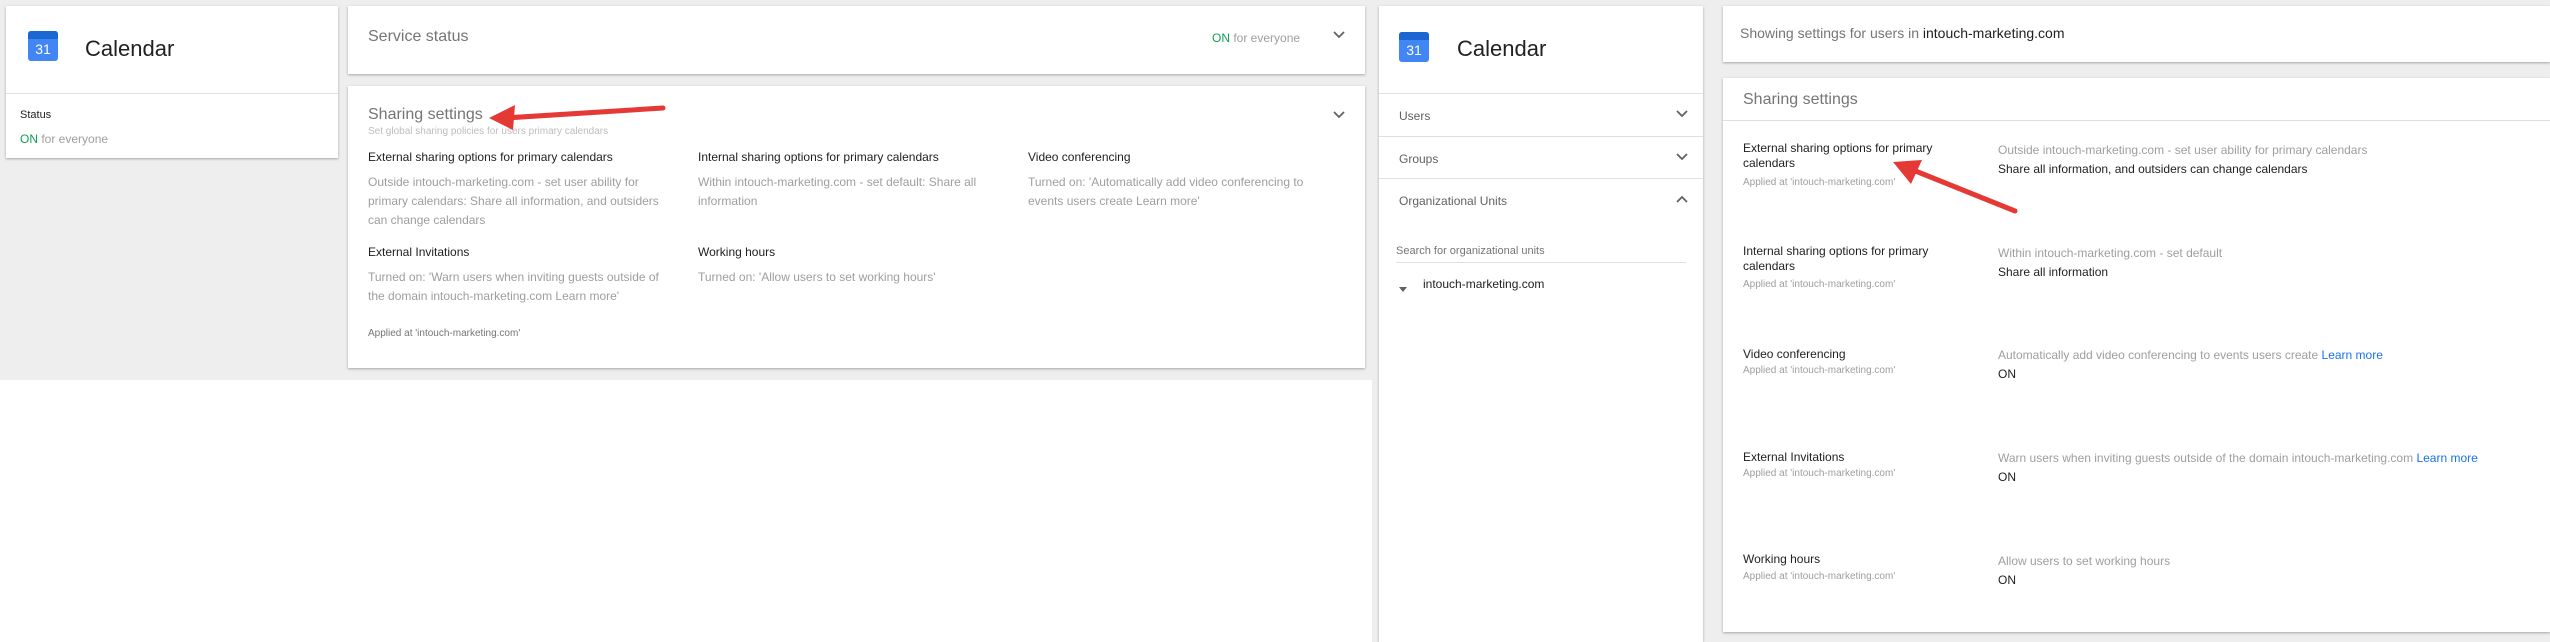  Describe the element at coordinates (577, 117) in the screenshot. I see `arrow-annotation-left` at that location.